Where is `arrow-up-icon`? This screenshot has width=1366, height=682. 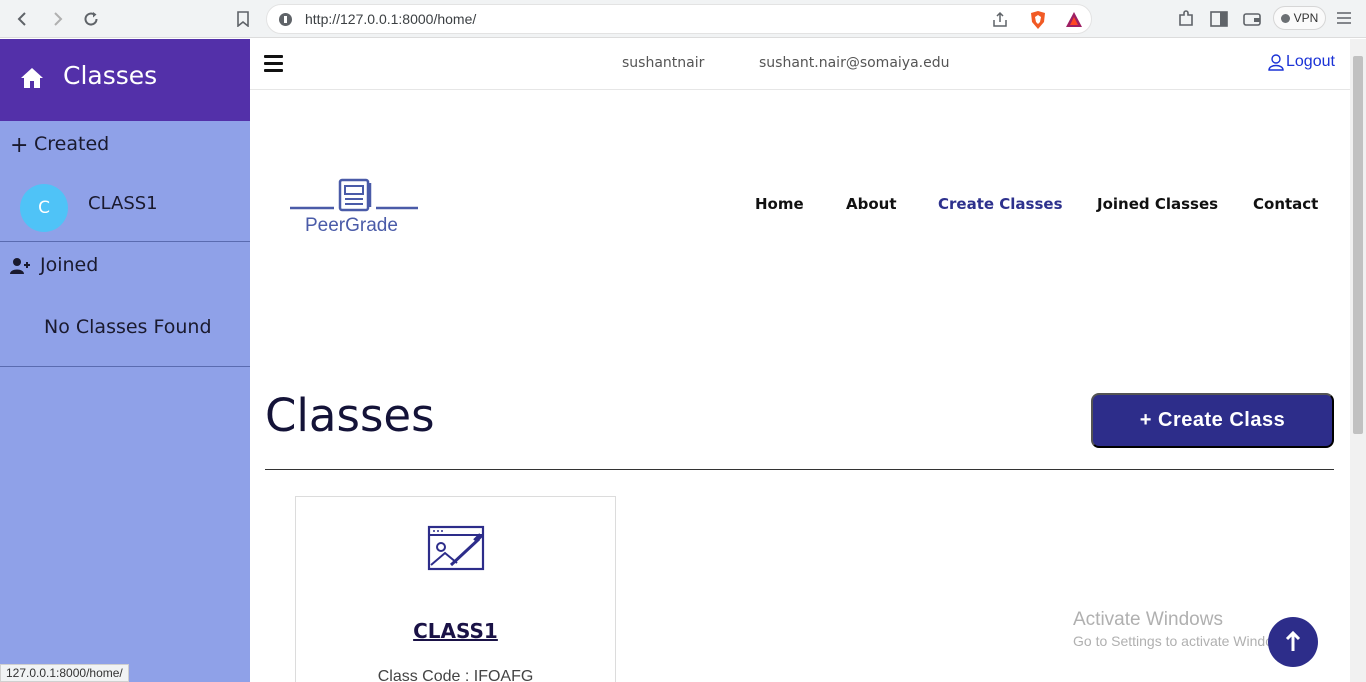 arrow-up-icon is located at coordinates (1293, 641).